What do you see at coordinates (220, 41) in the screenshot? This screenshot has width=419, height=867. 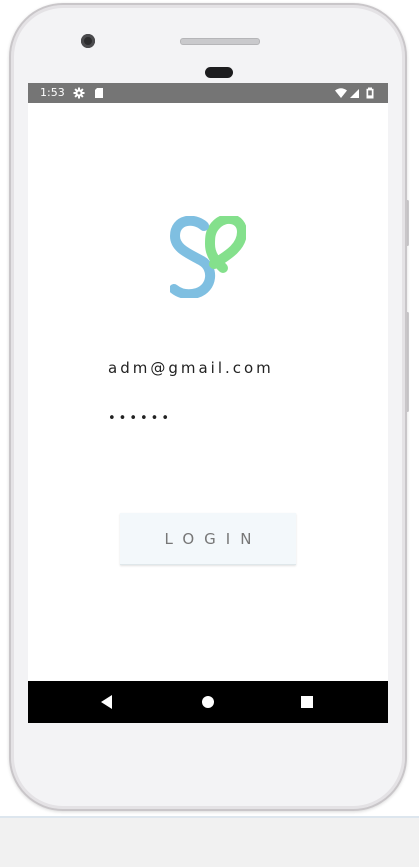 I see `earpiece-speaker` at bounding box center [220, 41].